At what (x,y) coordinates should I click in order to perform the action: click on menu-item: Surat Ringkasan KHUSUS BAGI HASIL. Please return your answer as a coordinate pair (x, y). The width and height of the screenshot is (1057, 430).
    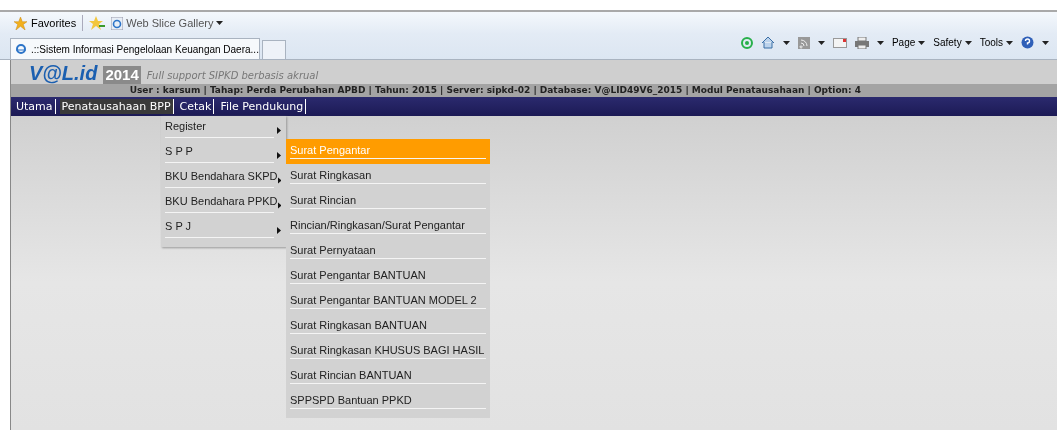
    Looking at the image, I should click on (388, 351).